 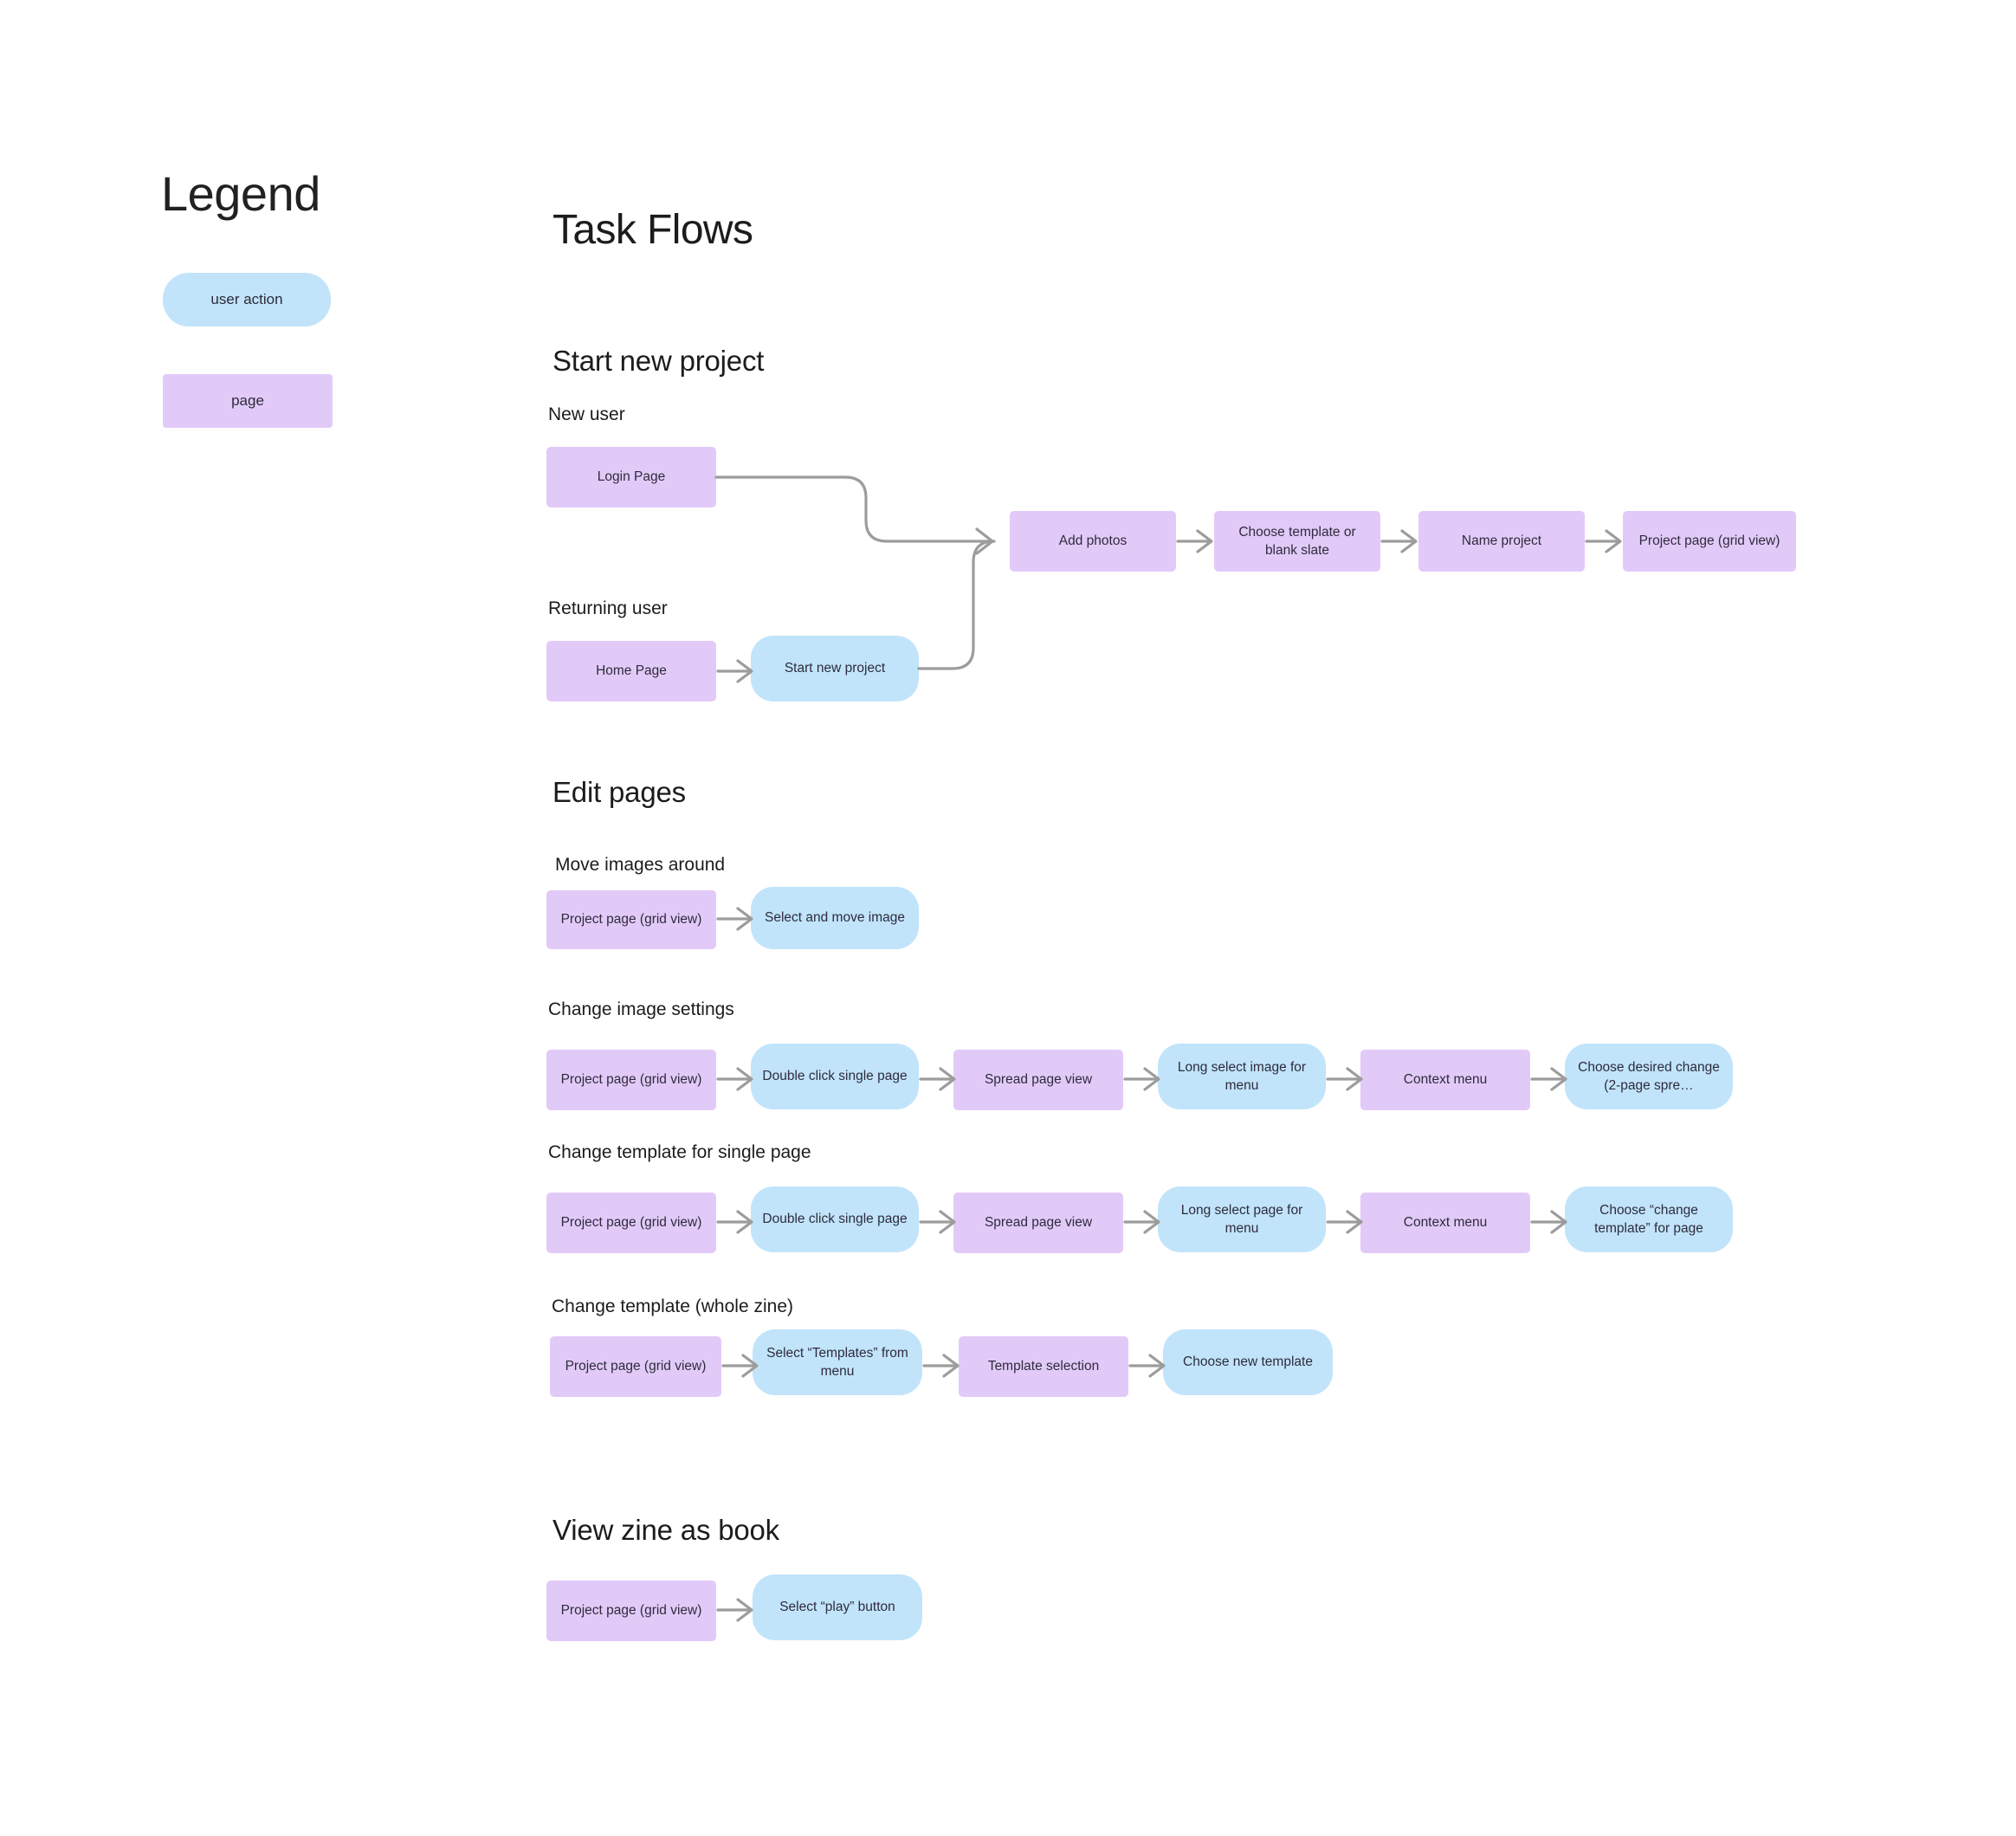 What do you see at coordinates (1709, 541) in the screenshot?
I see `node-project-page-grid-view-1: Project page (grid view)` at bounding box center [1709, 541].